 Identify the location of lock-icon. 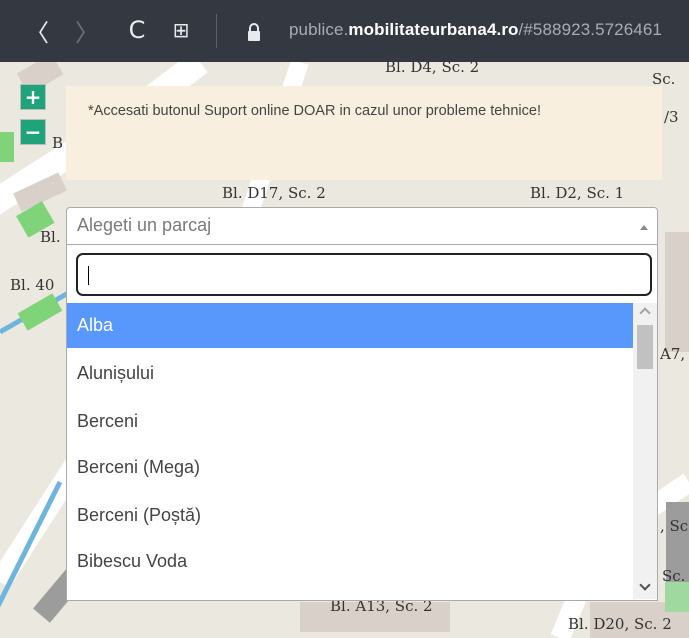
(254, 32).